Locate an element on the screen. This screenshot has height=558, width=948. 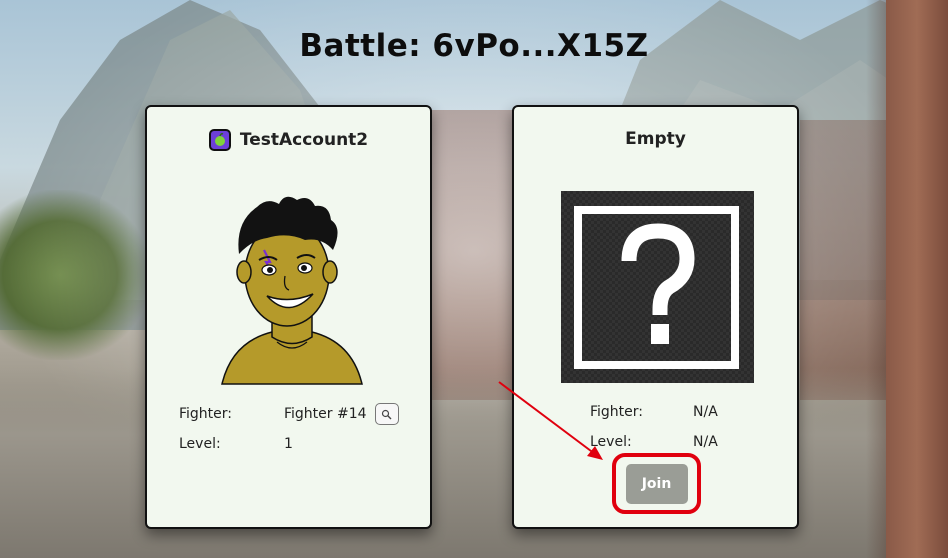
join-highlight: Join is located at coordinates (656, 483).